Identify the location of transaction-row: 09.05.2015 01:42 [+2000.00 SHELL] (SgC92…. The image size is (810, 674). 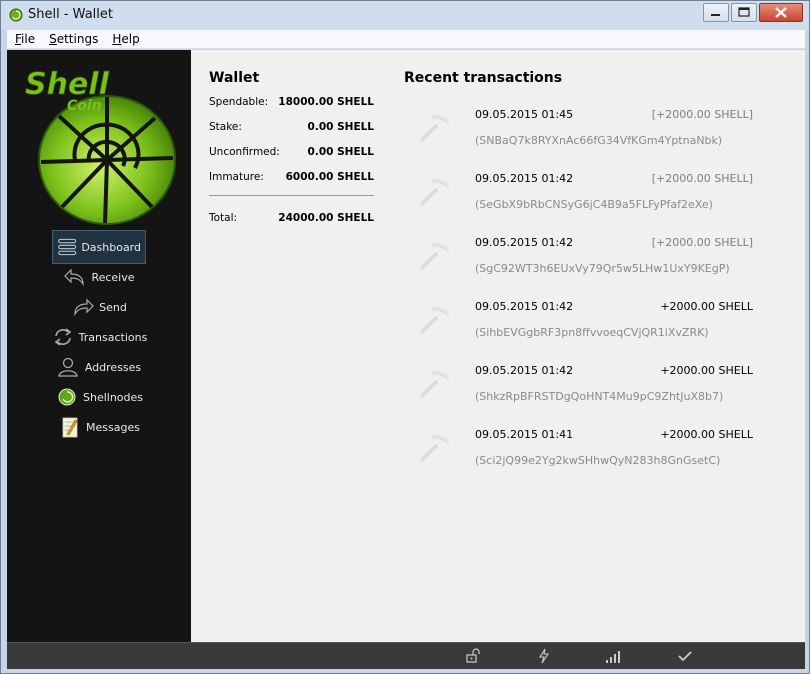
(589, 262).